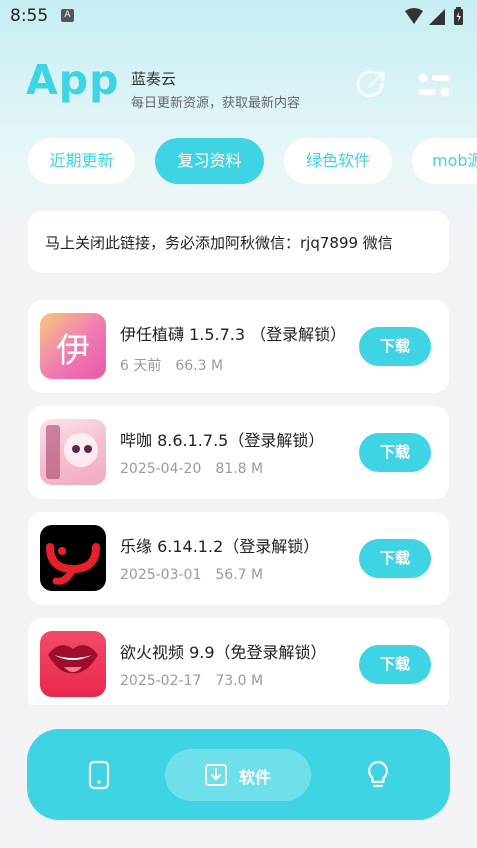 The height and width of the screenshot is (848, 477). I want to click on app-meta: 2025-04-20 81.8 M, so click(191, 469).